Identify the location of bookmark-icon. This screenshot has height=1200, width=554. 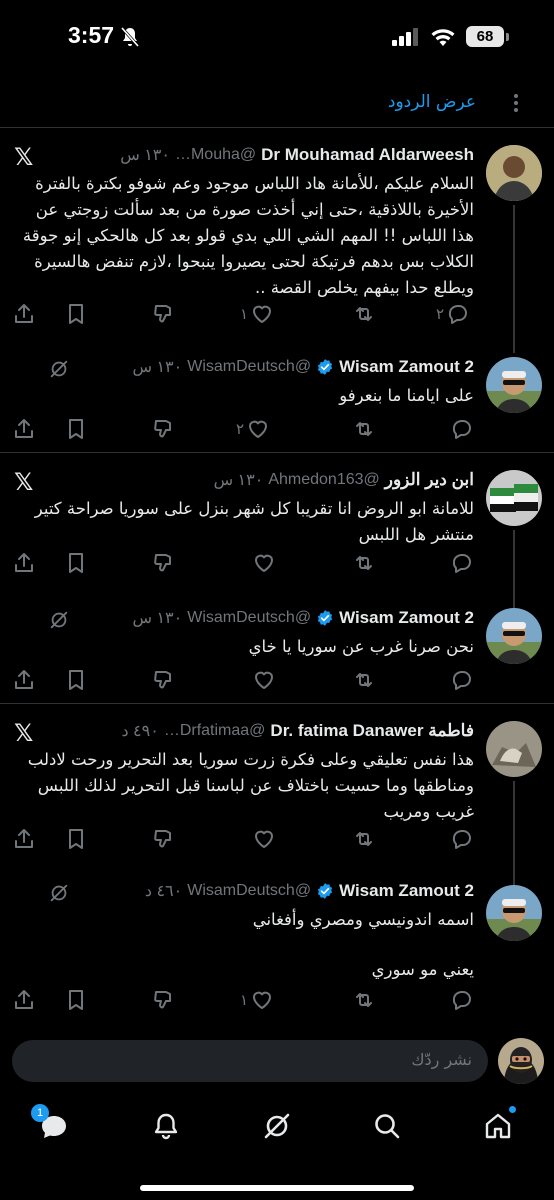
(76, 563).